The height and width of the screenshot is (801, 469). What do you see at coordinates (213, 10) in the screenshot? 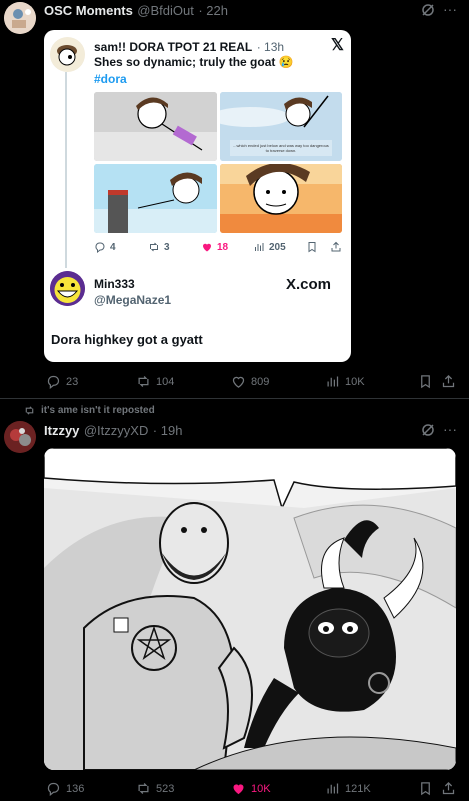
I see `post-timestamp: · 22h` at bounding box center [213, 10].